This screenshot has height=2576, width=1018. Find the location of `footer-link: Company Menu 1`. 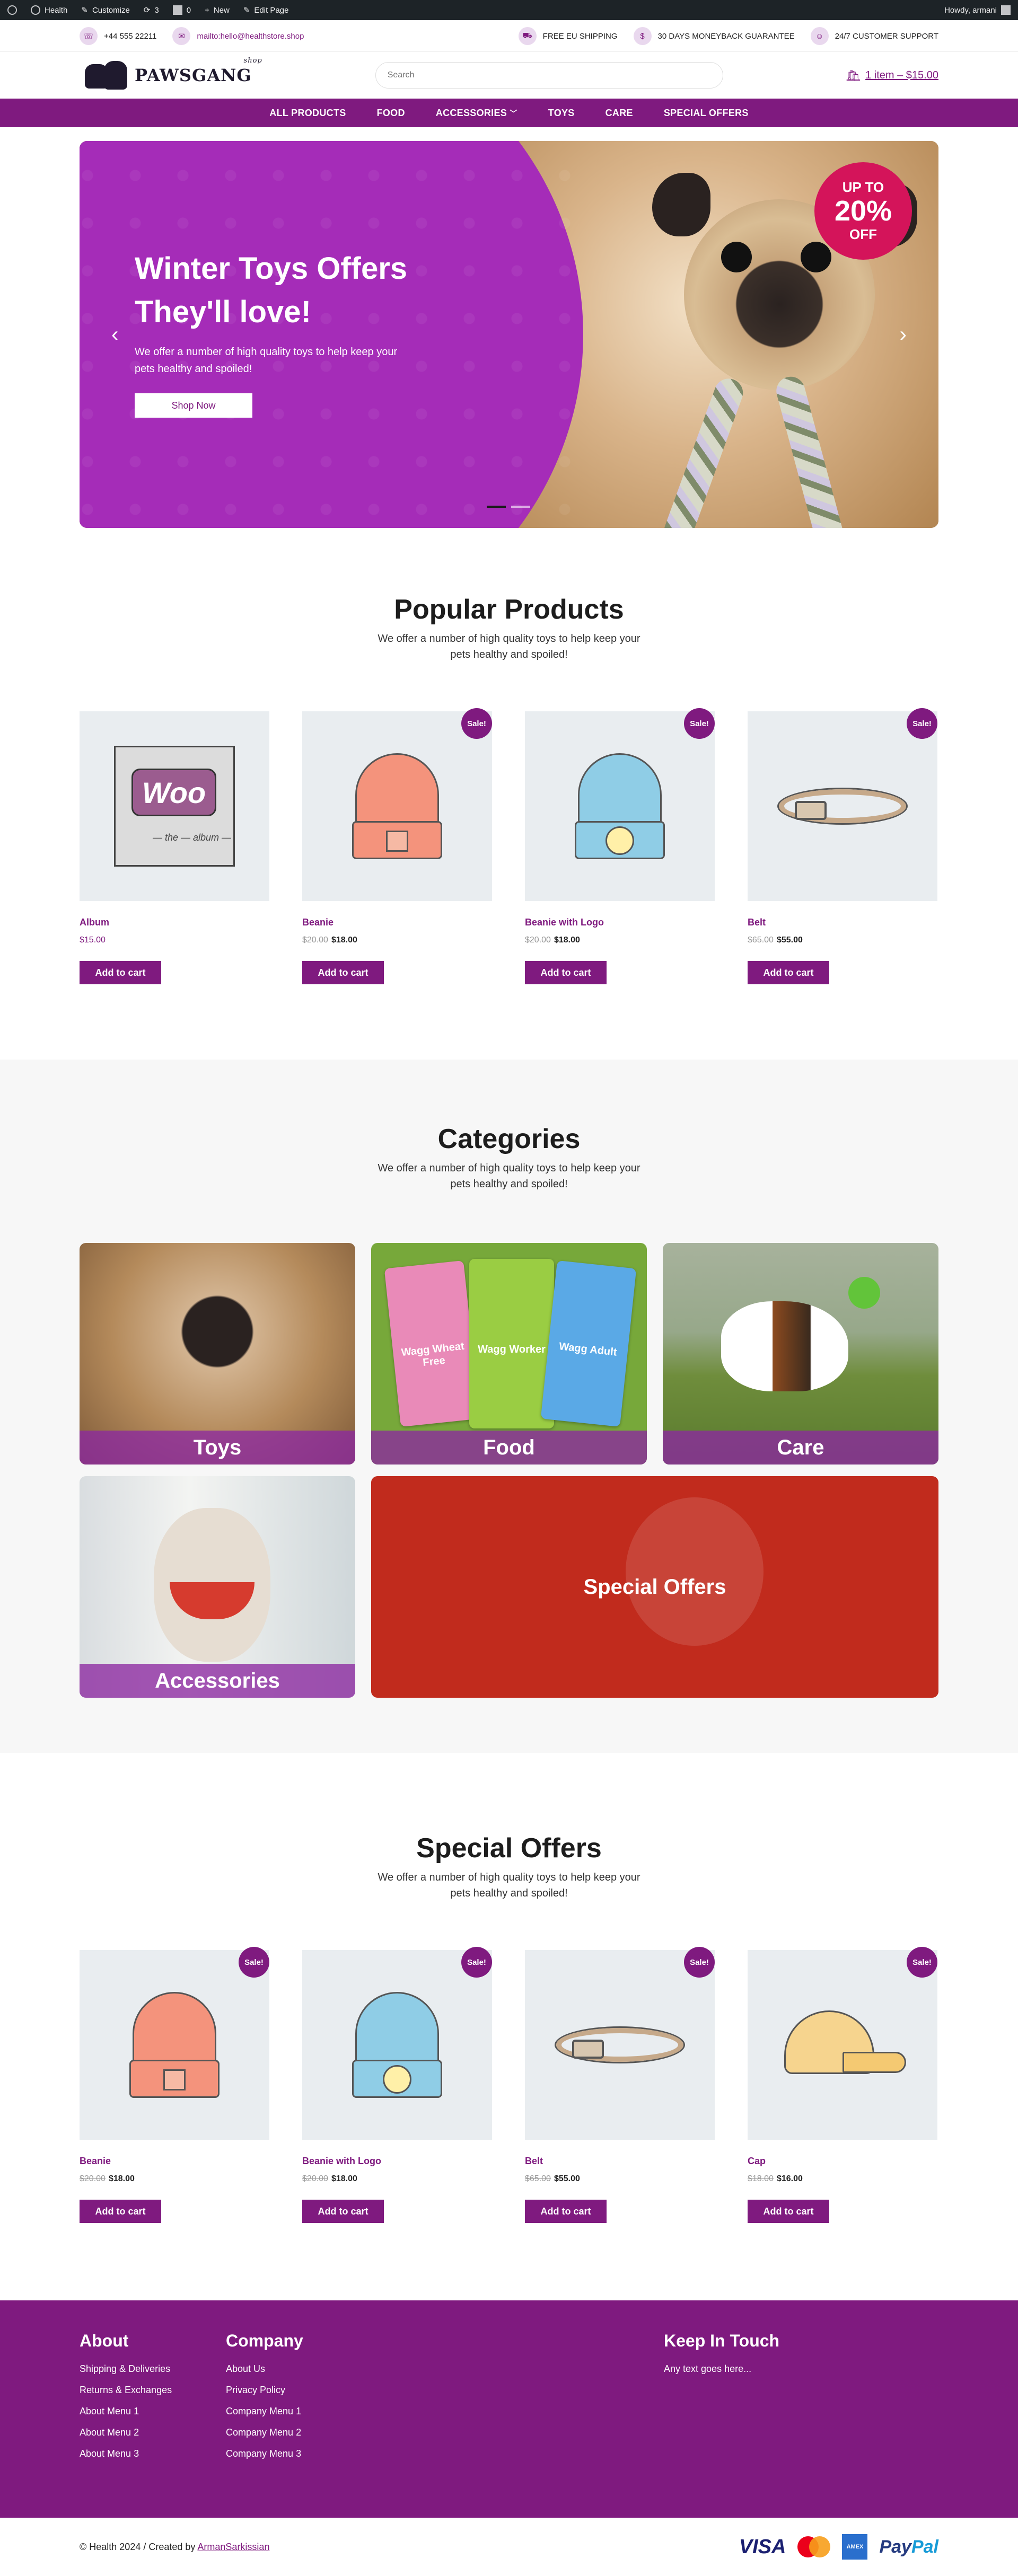

footer-link: Company Menu 1 is located at coordinates (299, 2411).